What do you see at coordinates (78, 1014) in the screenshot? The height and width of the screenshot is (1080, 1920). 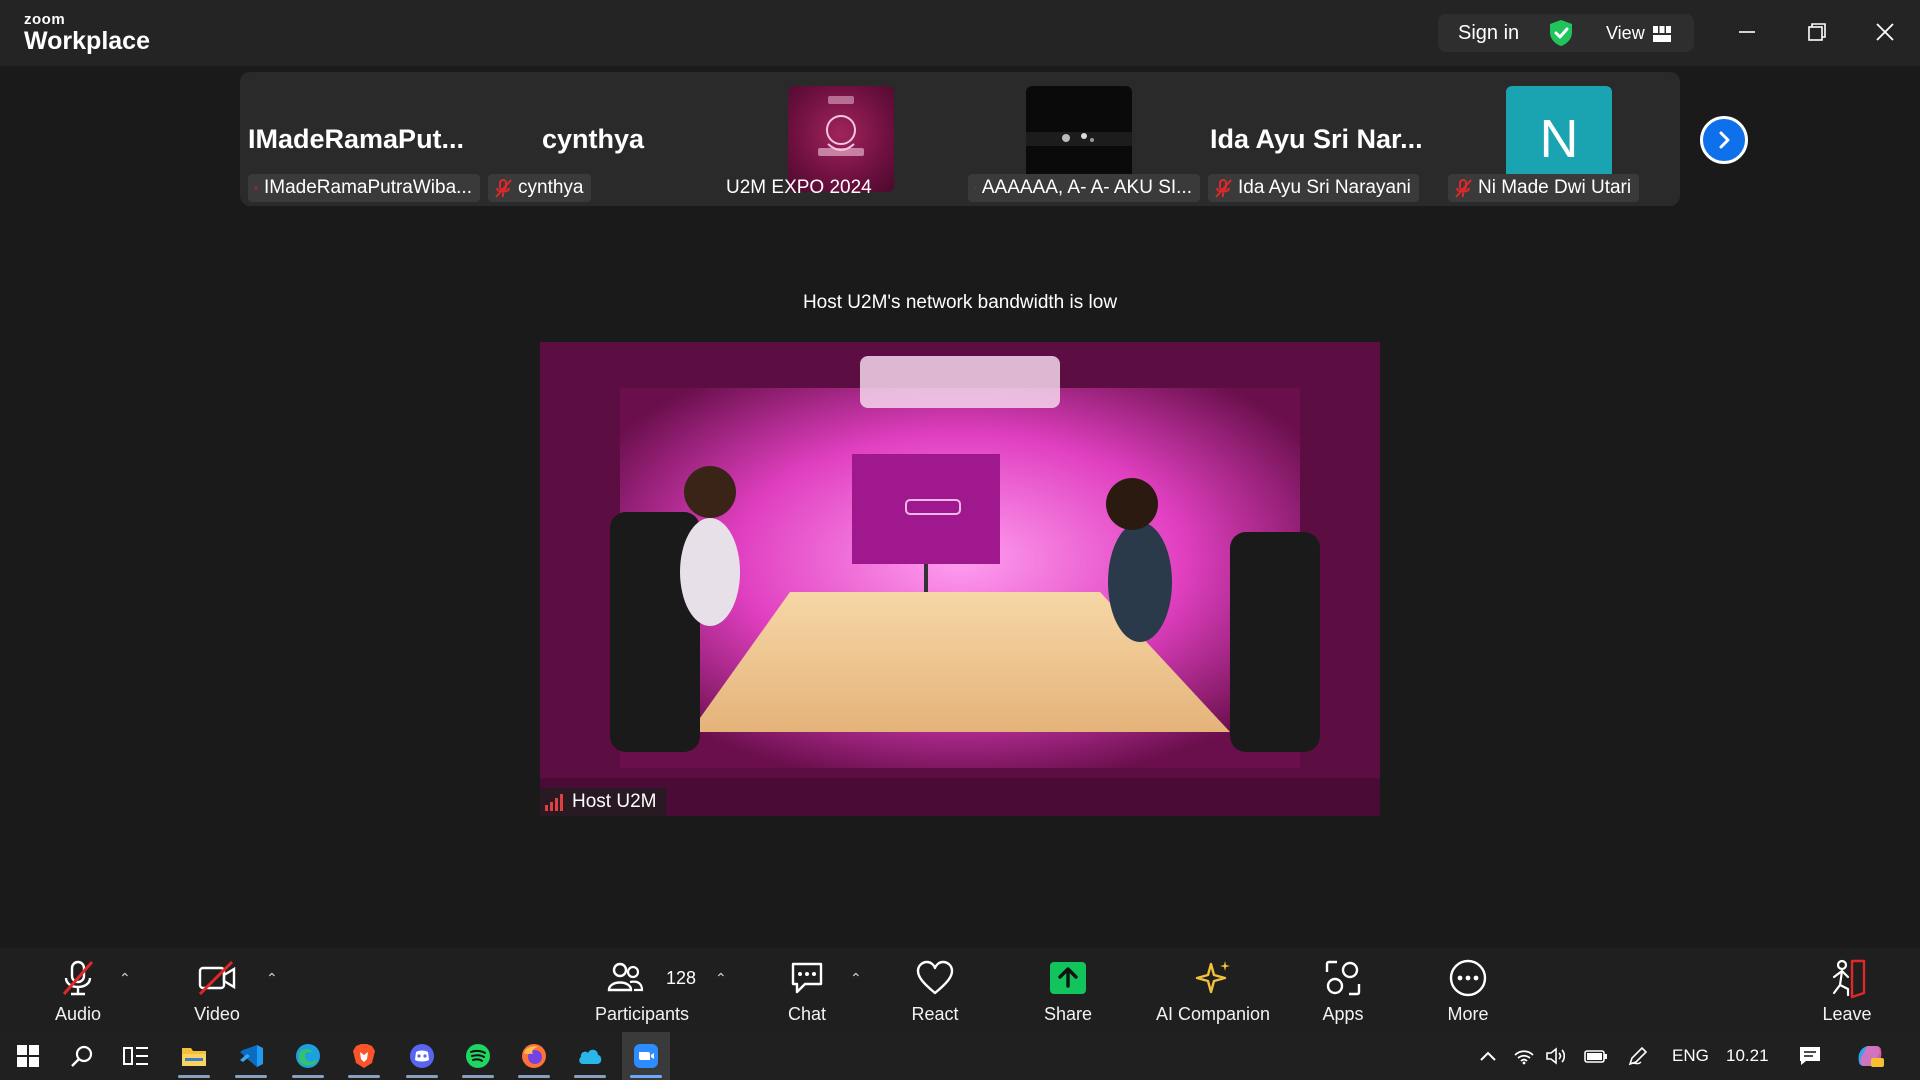 I see `audio-label: Audio` at bounding box center [78, 1014].